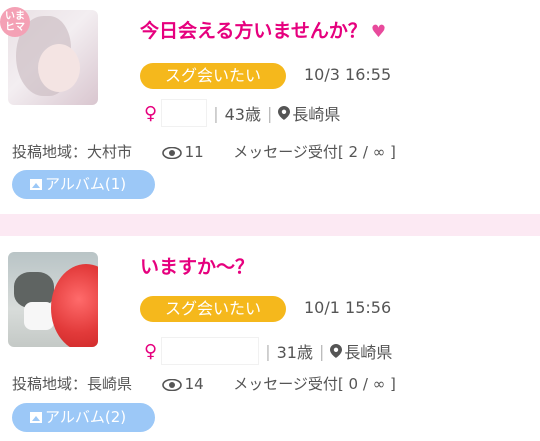 Image resolution: width=540 pixels, height=441 pixels. Describe the element at coordinates (39, 316) in the screenshot. I see `photo-mask` at that location.